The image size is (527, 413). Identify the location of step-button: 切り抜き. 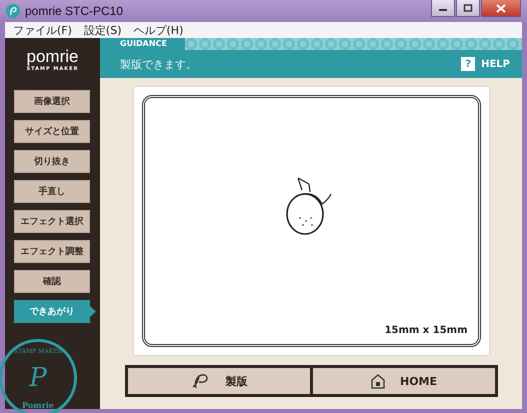
(52, 161).